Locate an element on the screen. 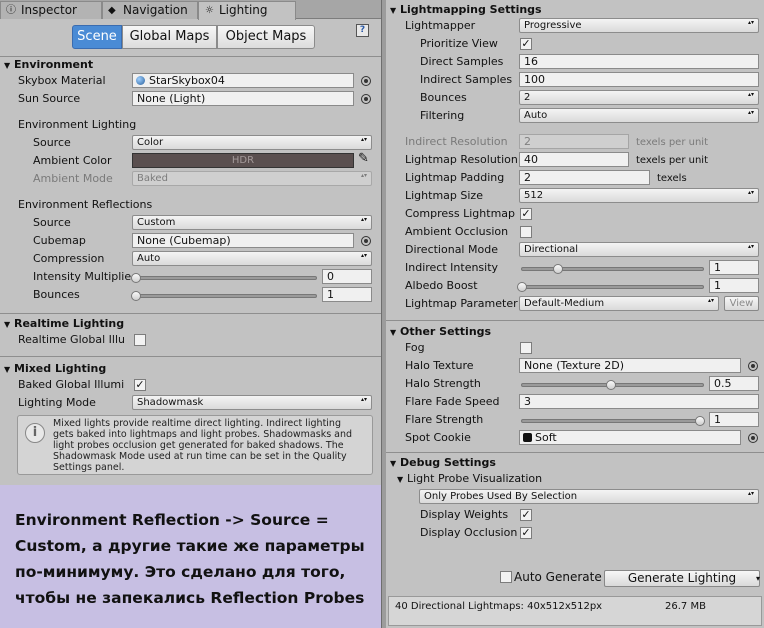 Image resolution: width=764 pixels, height=628 pixels. tab-lighting: ☼ Lighting is located at coordinates (247, 10).